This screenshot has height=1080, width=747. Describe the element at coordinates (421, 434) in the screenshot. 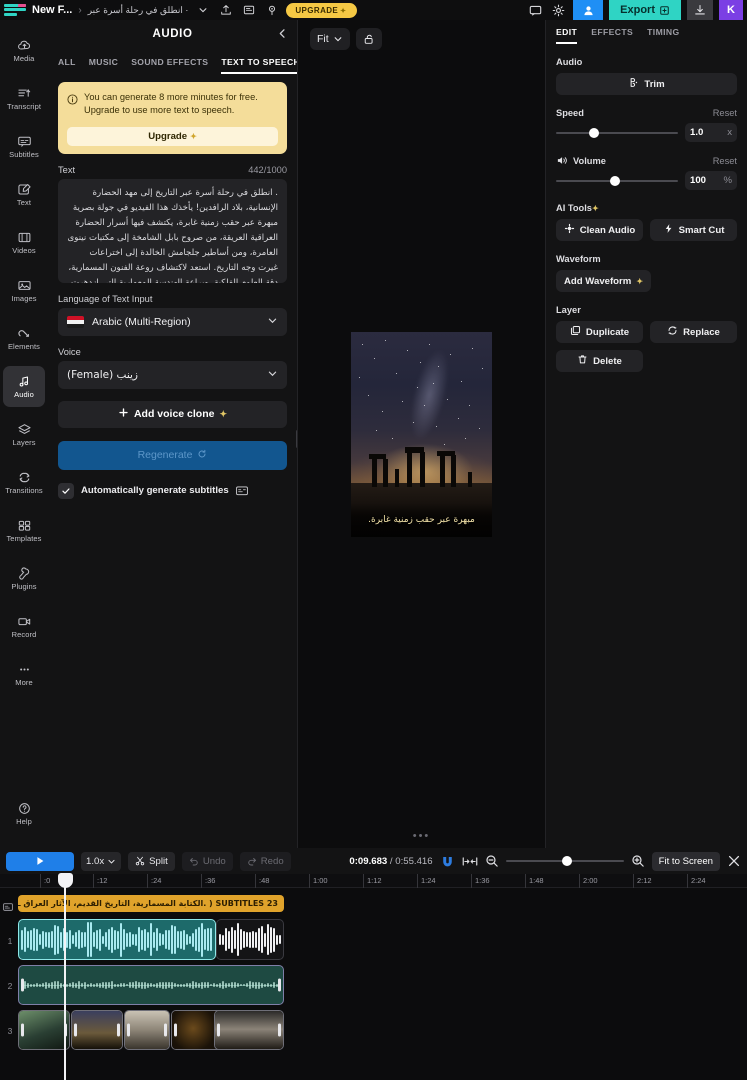

I see `video-preview-canvas: مبهرة عبر حقب زمنية غابرة.` at that location.